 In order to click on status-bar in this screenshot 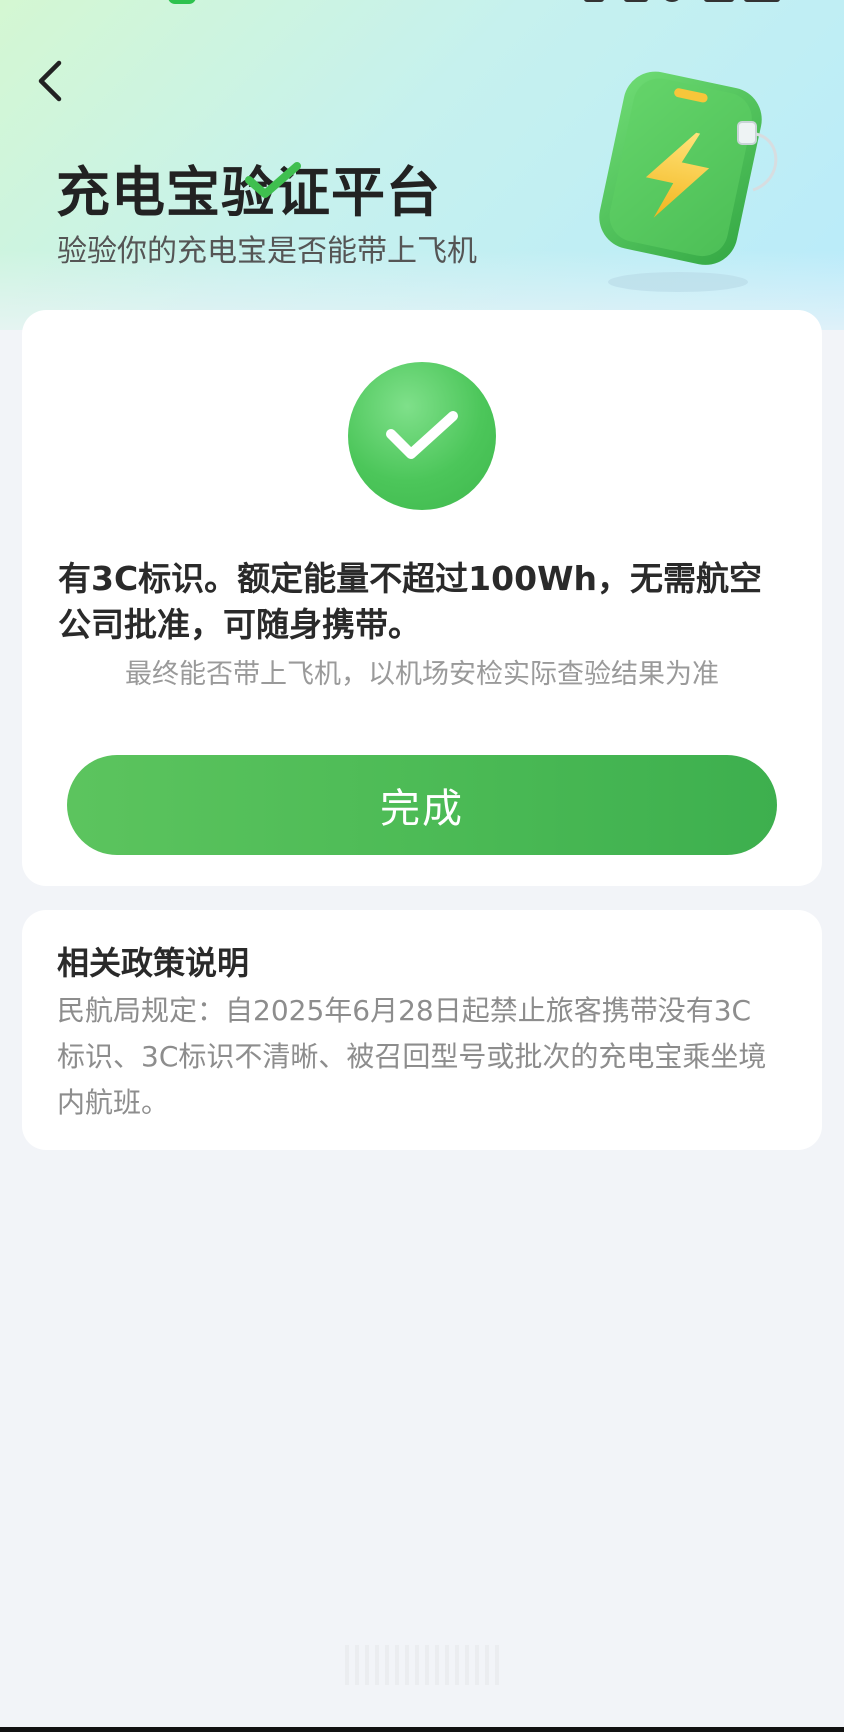, I will do `click(422, 7)`.